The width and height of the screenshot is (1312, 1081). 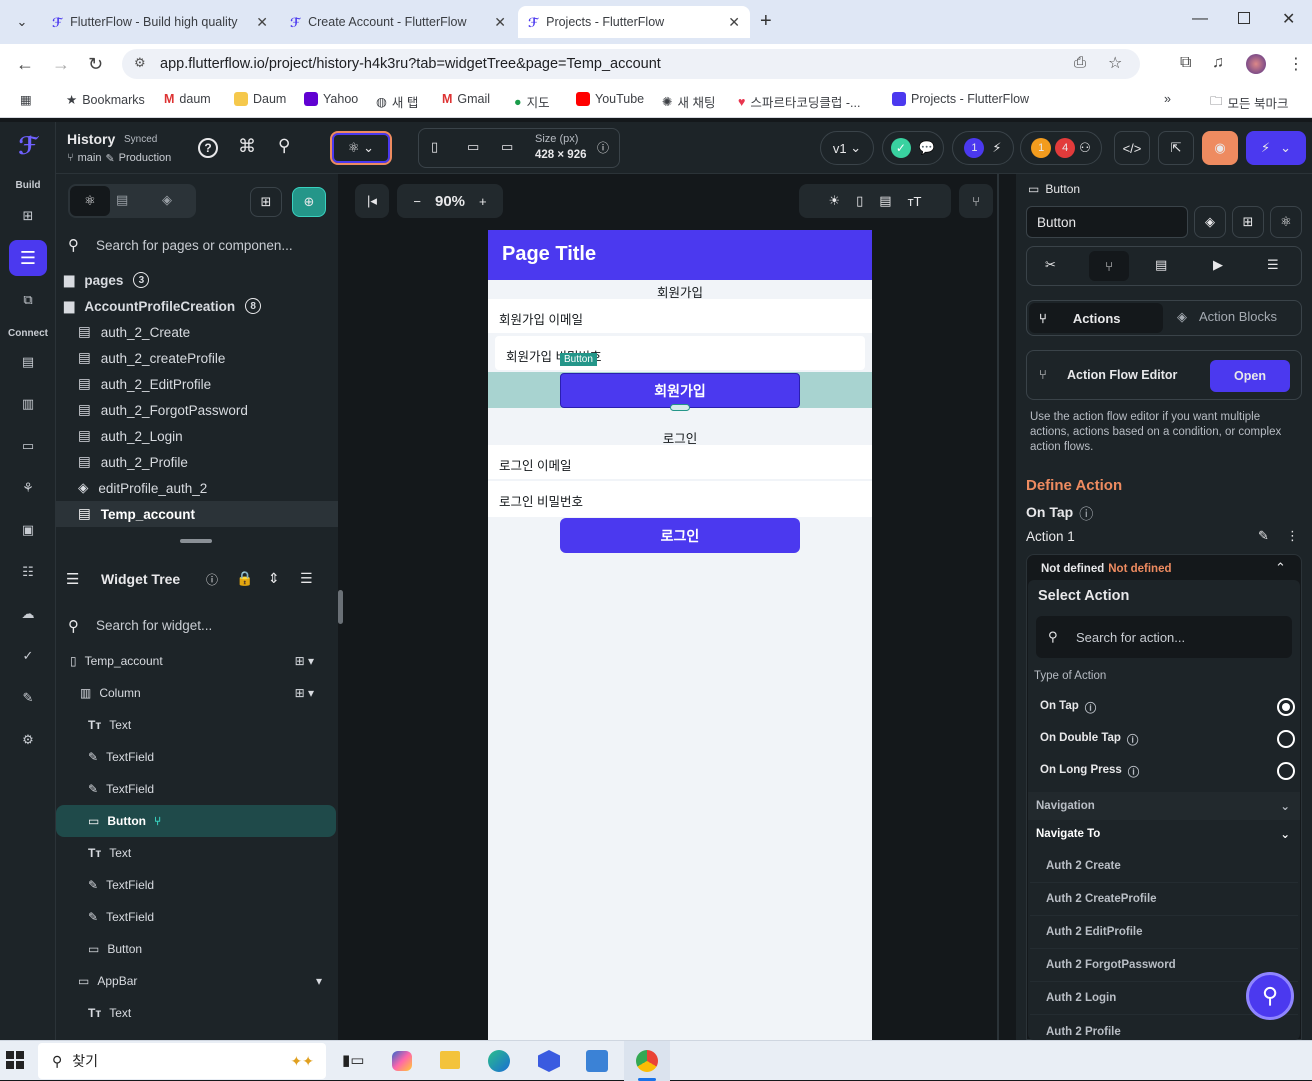 What do you see at coordinates (196, 693) in the screenshot?
I see `tree-node-column: ▥ Column ⊞ ▾` at bounding box center [196, 693].